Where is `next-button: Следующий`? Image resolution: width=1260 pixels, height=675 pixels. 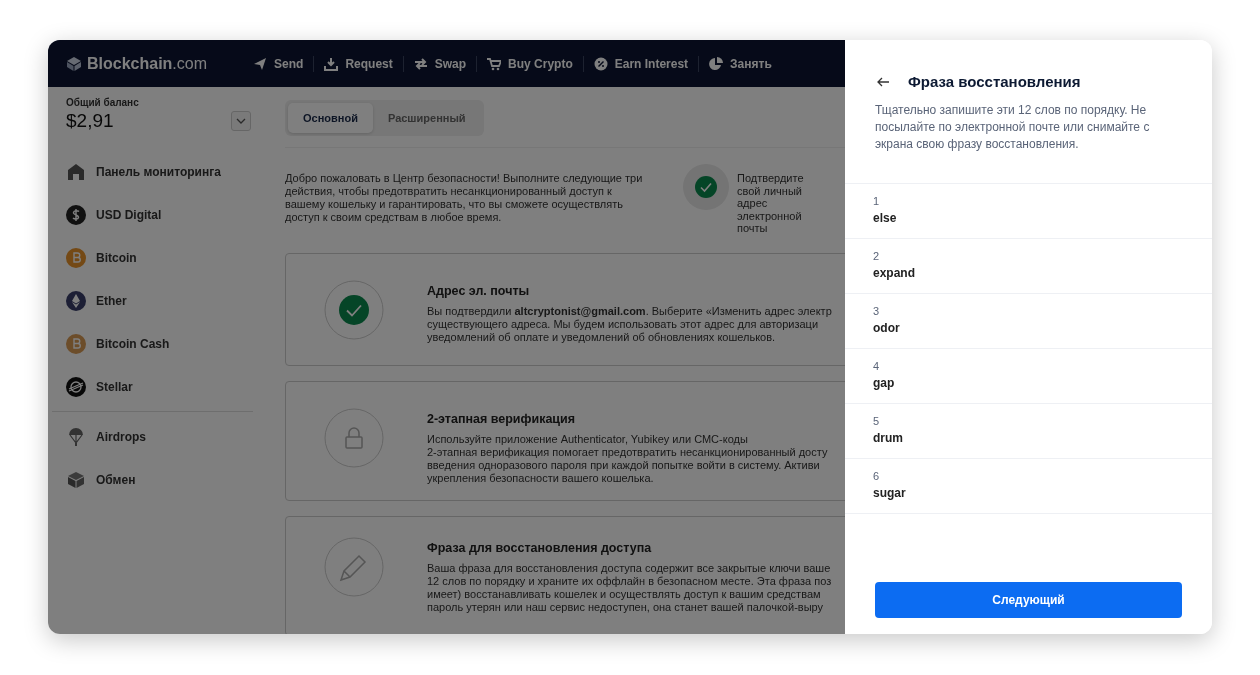
next-button: Следующий is located at coordinates (1028, 600).